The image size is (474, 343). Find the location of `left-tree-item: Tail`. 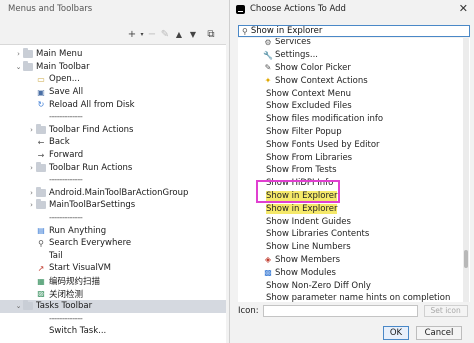

left-tree-item: Tail is located at coordinates (113, 256).